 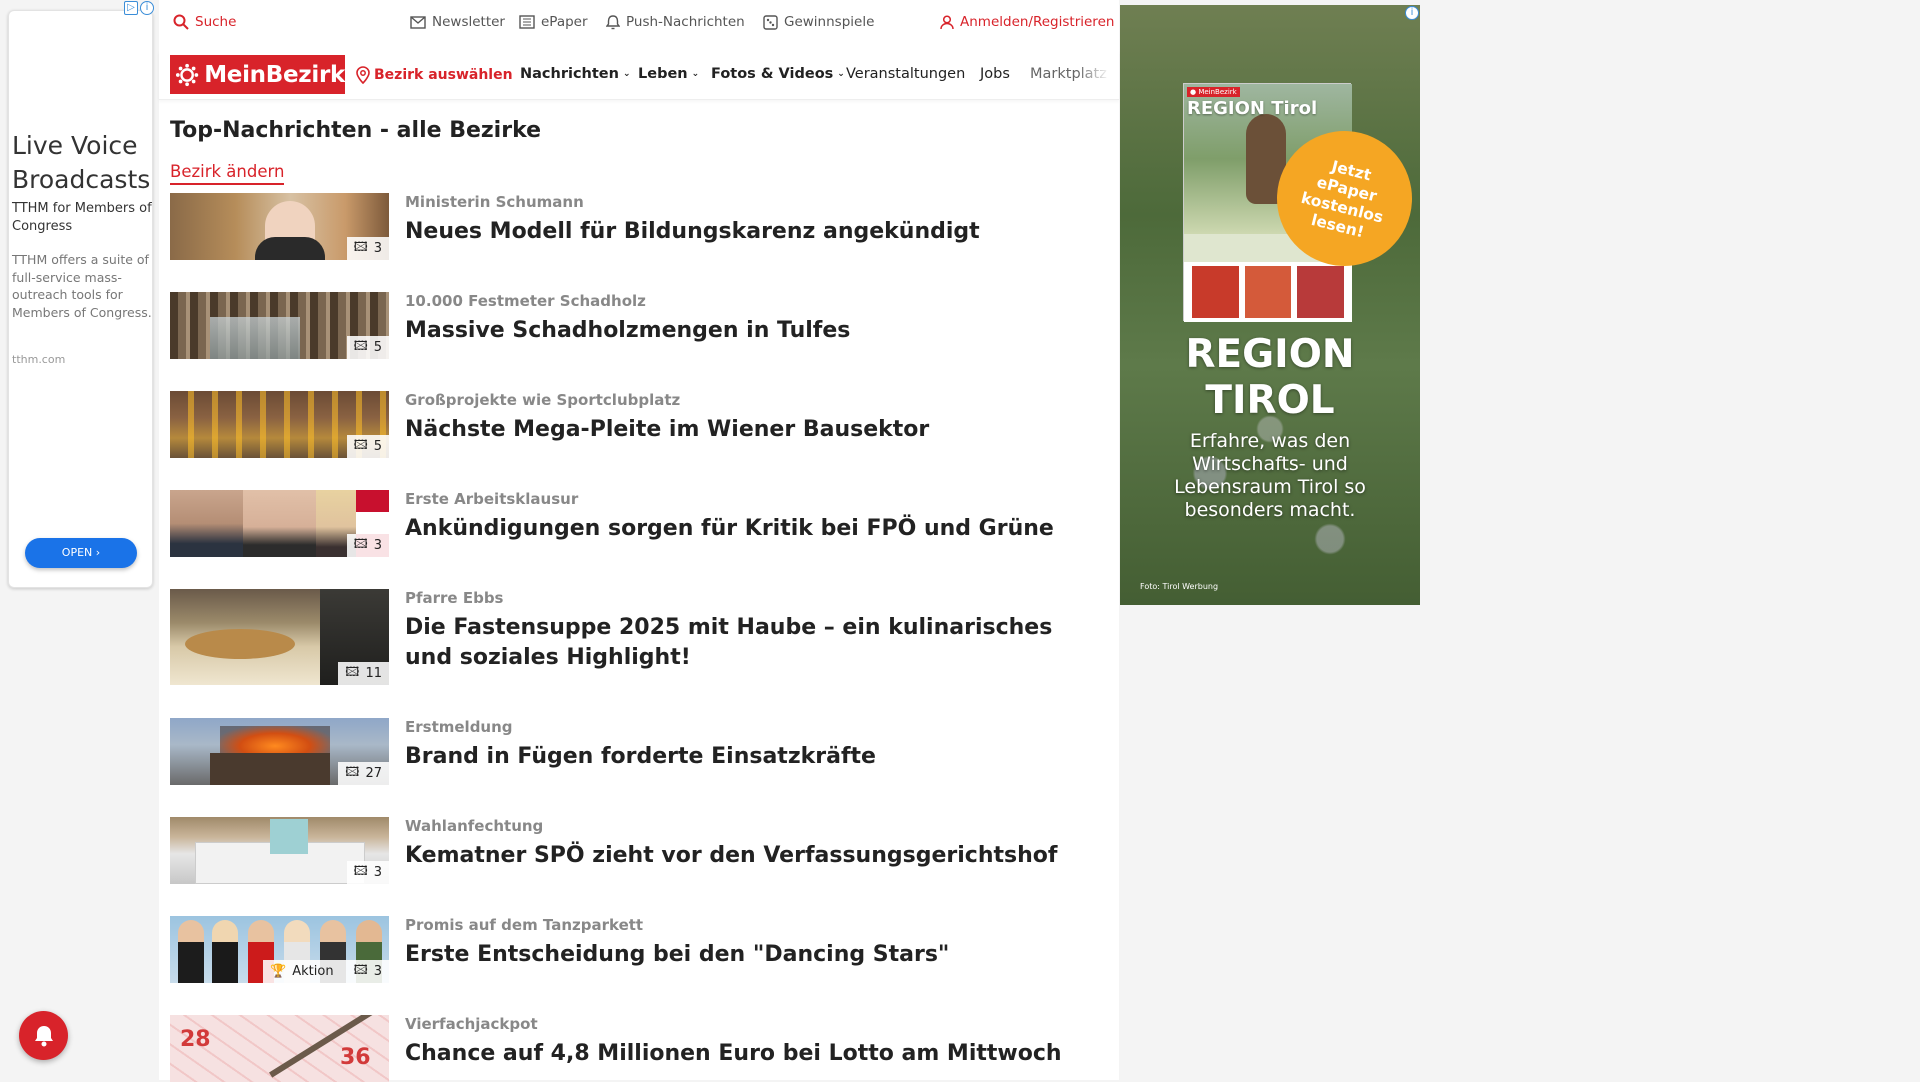 What do you see at coordinates (377, 446) in the screenshot?
I see `photo-count: 5` at bounding box center [377, 446].